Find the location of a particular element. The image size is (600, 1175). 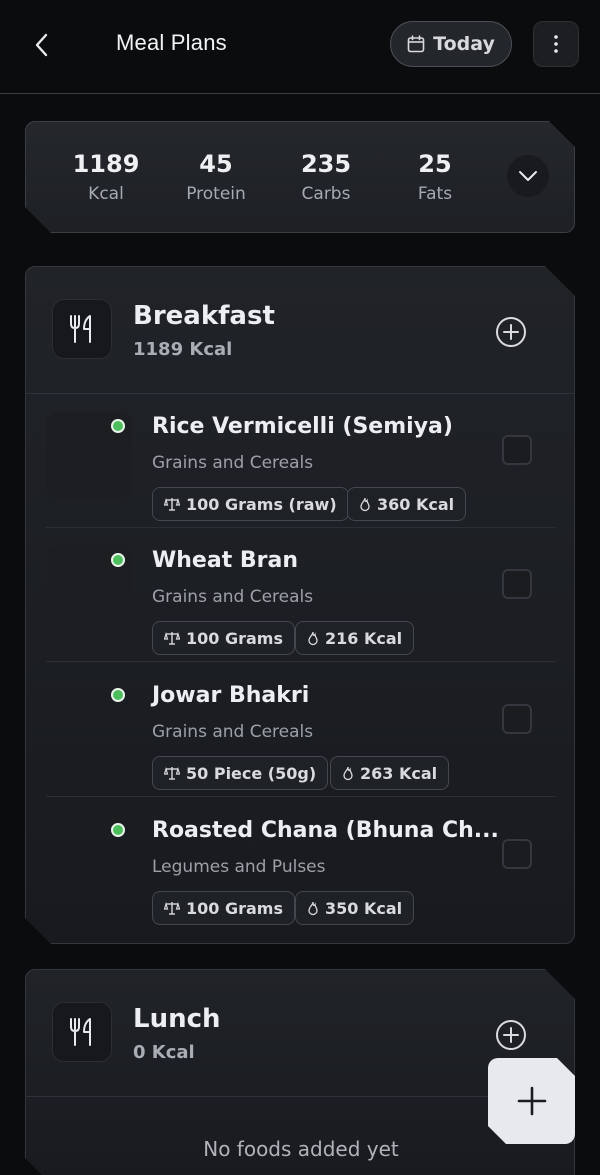

calories-text: 350 Kcal is located at coordinates (364, 908).